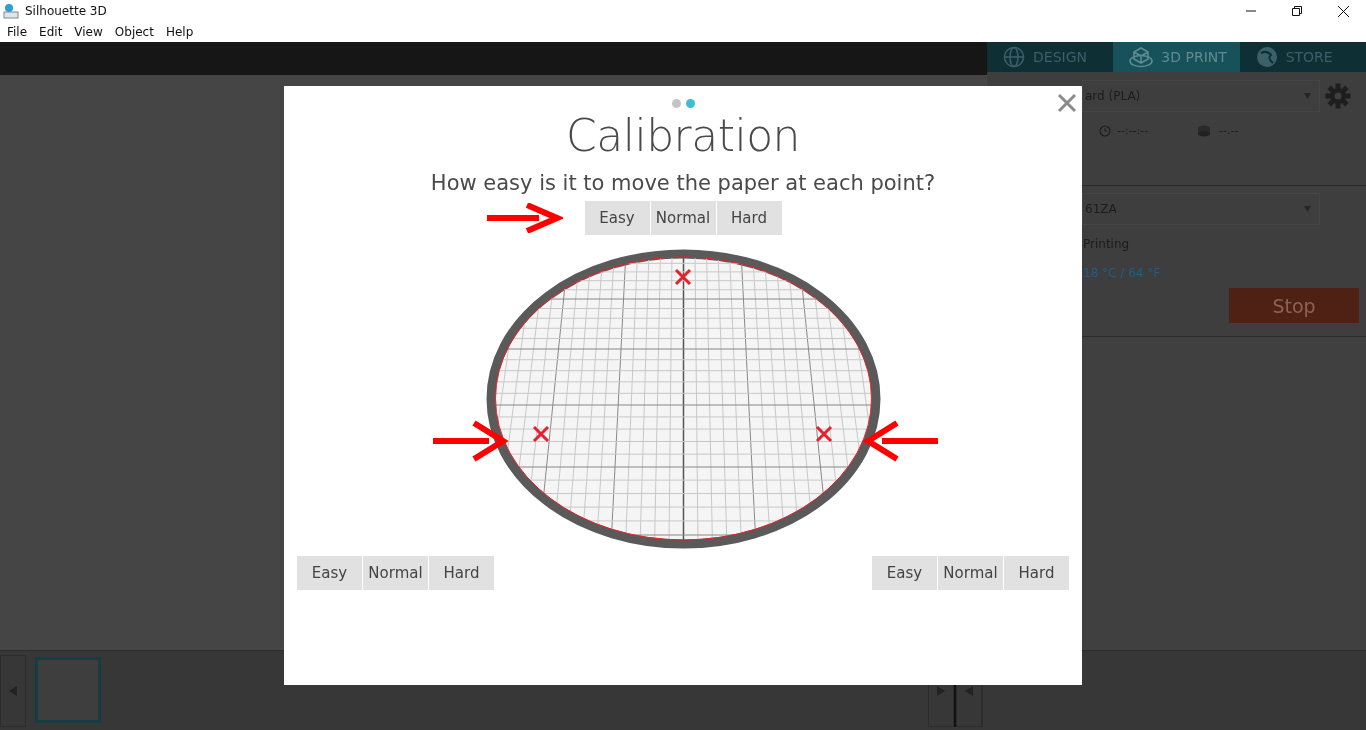  I want to click on menu-item: View, so click(88, 32).